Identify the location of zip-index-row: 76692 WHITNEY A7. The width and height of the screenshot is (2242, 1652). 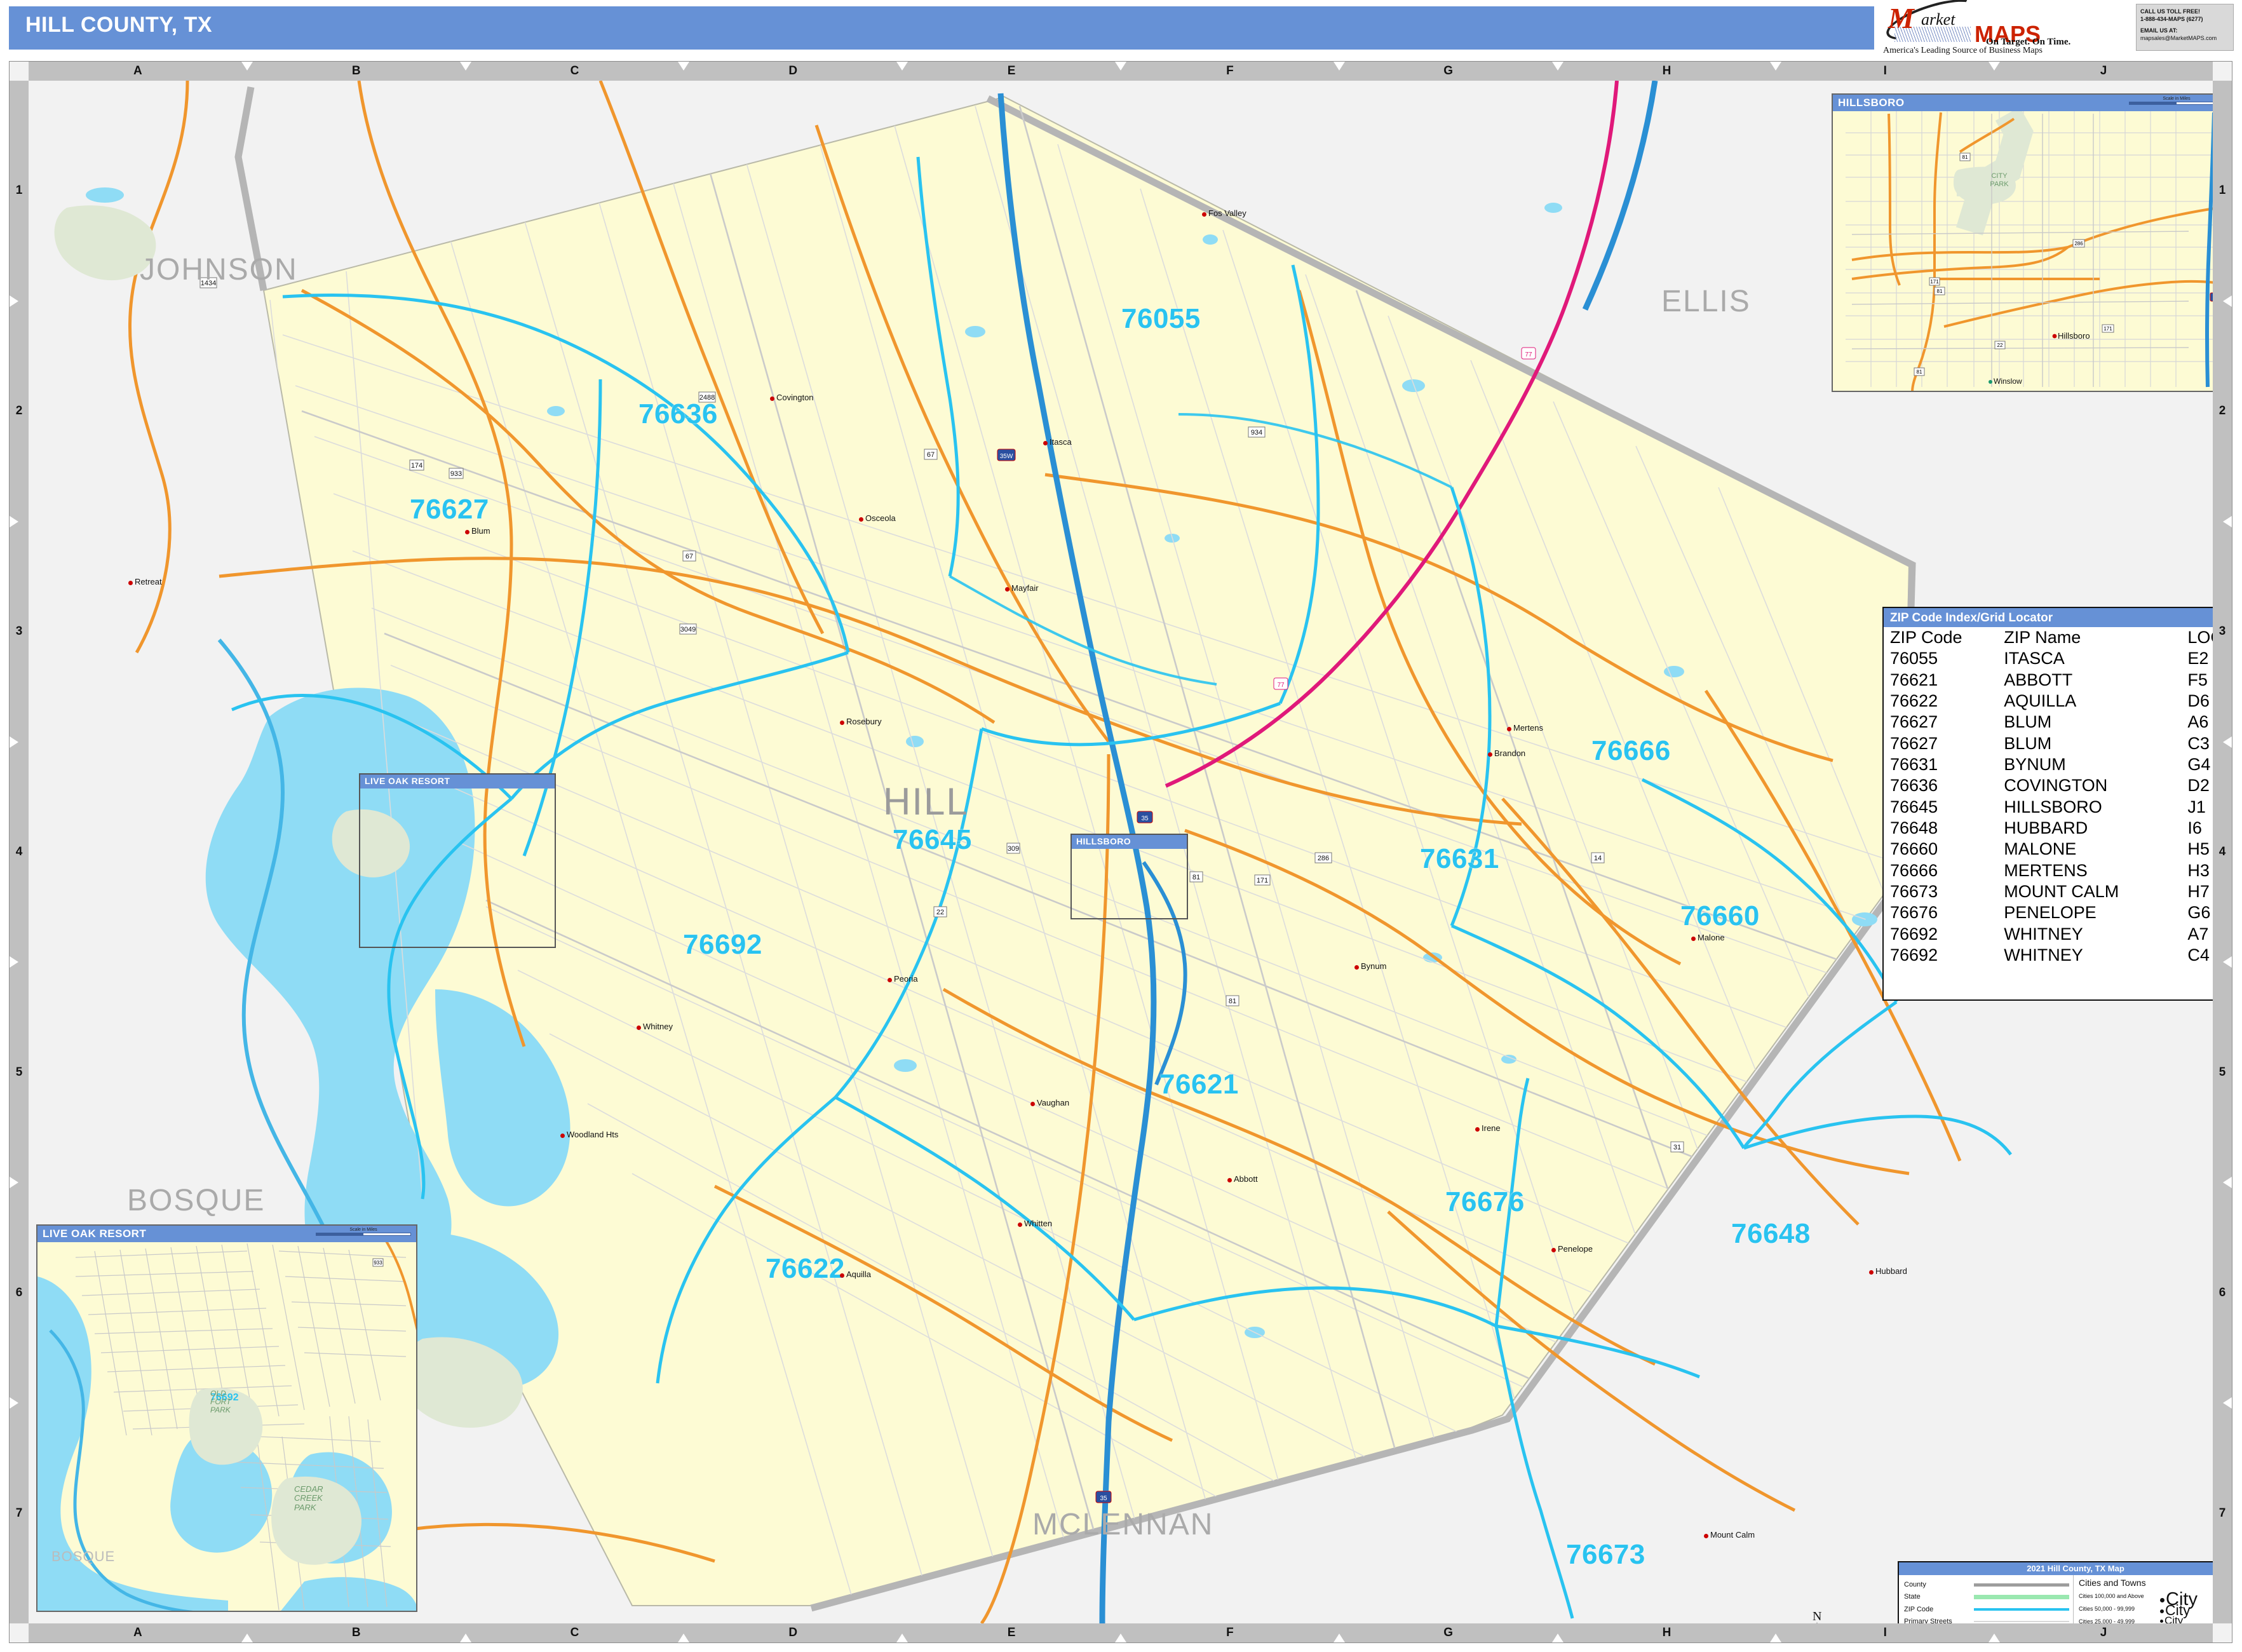
(2048, 935).